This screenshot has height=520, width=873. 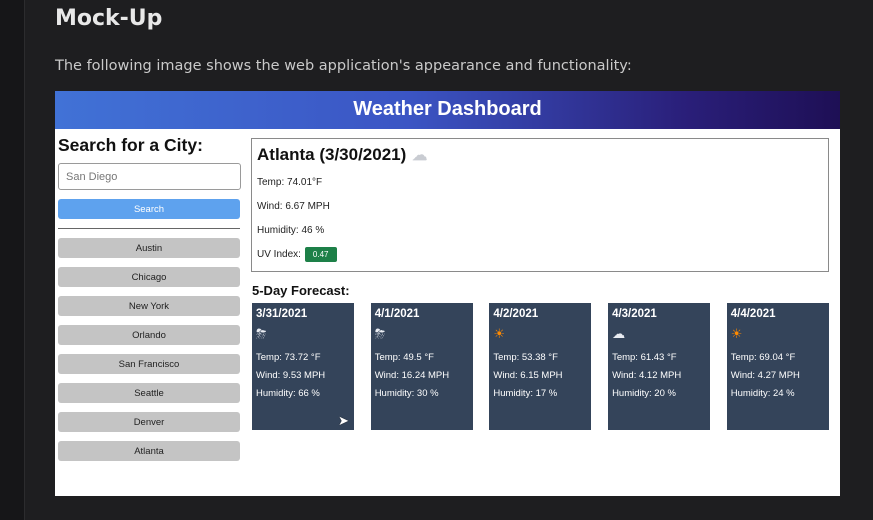 What do you see at coordinates (149, 176) in the screenshot?
I see `city-search-input` at bounding box center [149, 176].